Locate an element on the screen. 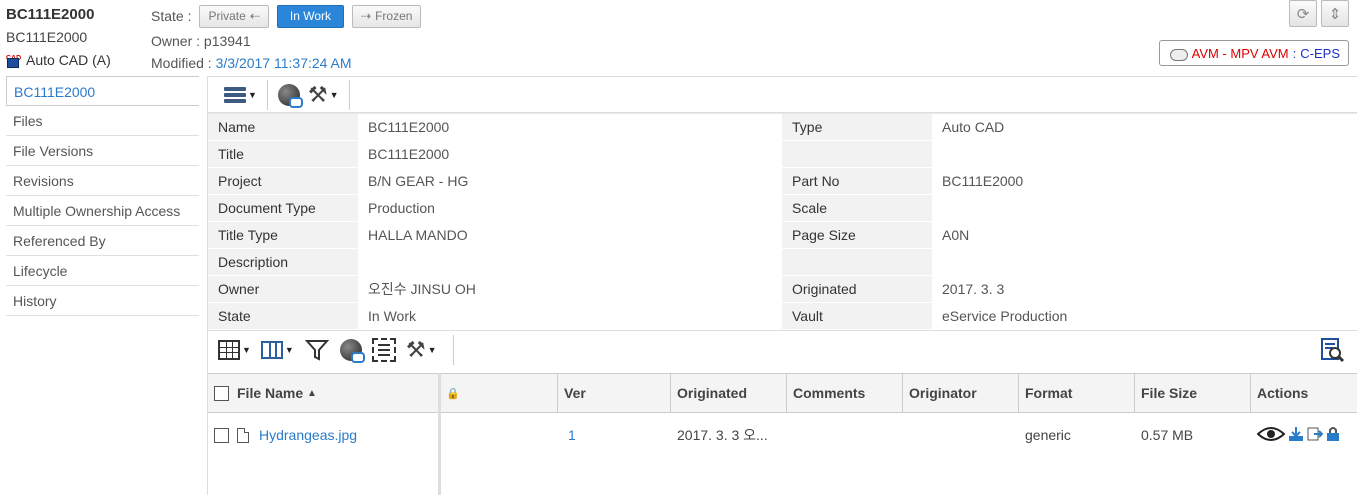  files-toolbar: ▼ ▼ ⚒ ▼ is located at coordinates (782, 349).